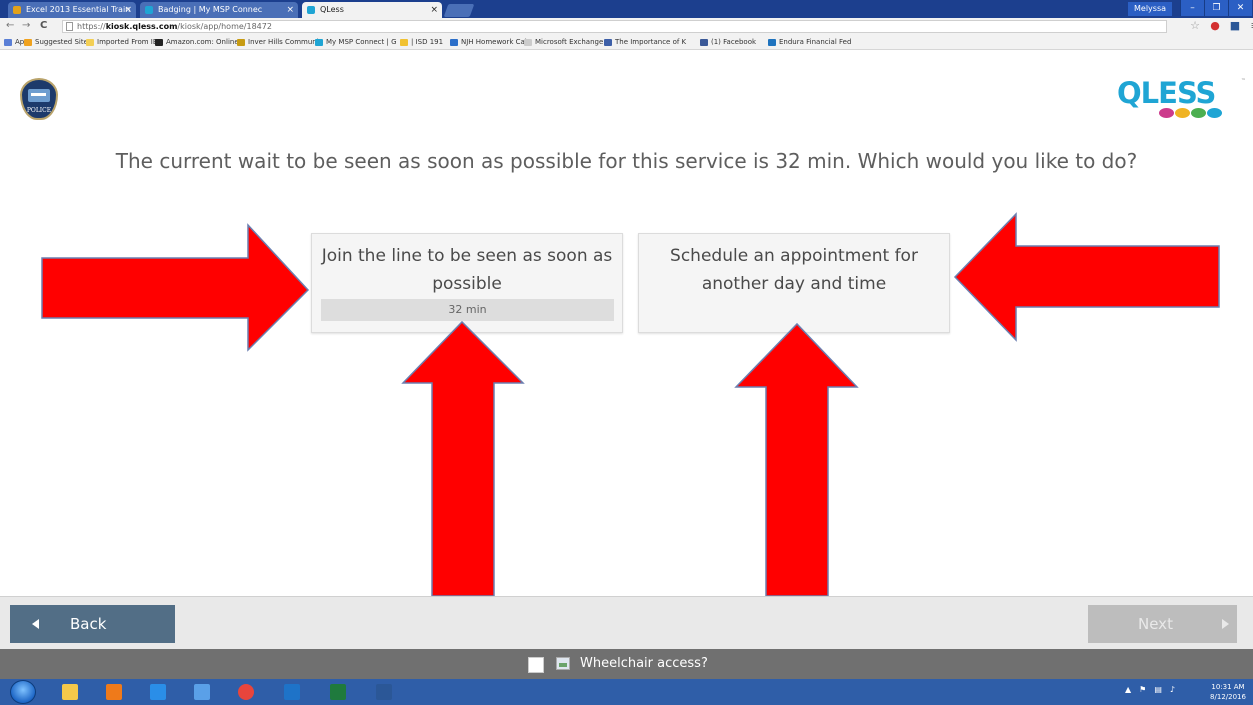  I want to click on word-icon, so click(384, 692).